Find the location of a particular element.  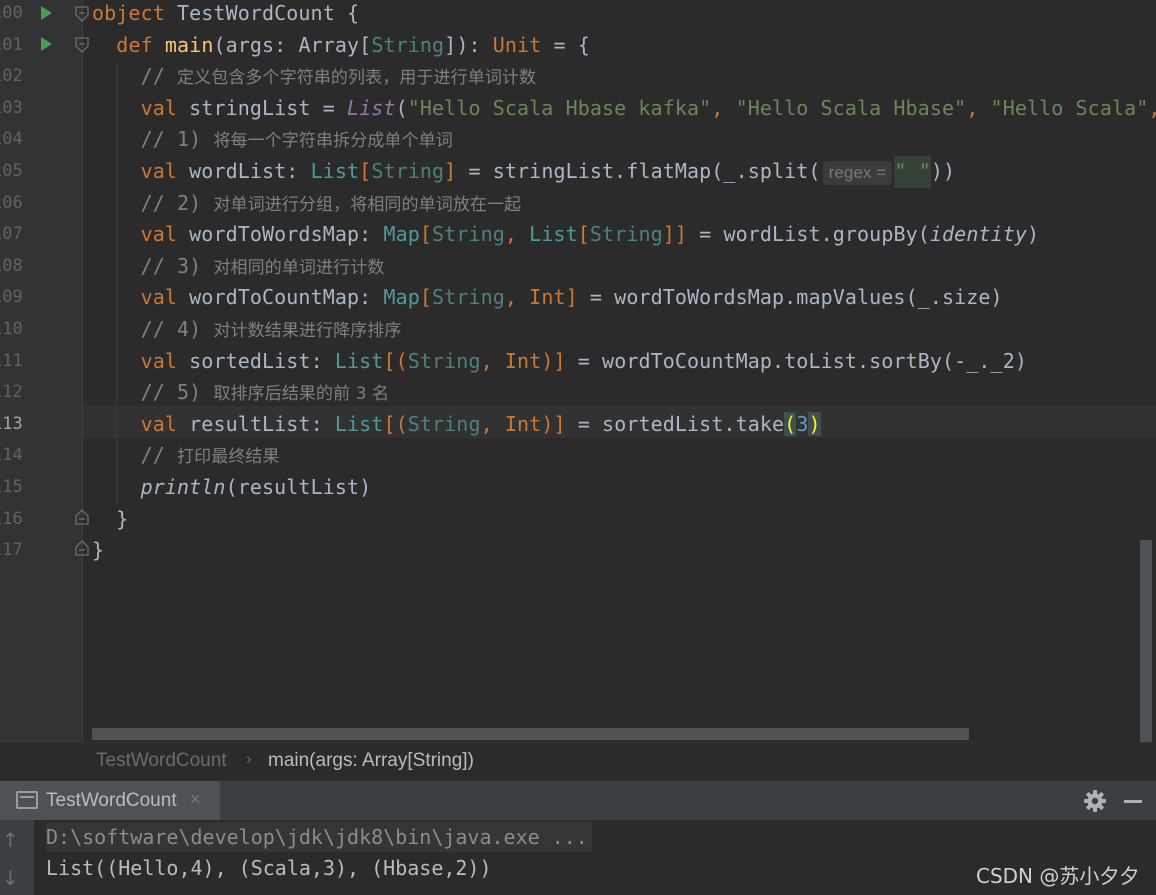

run-tool-window-header: TestWordCount × is located at coordinates (578, 800).